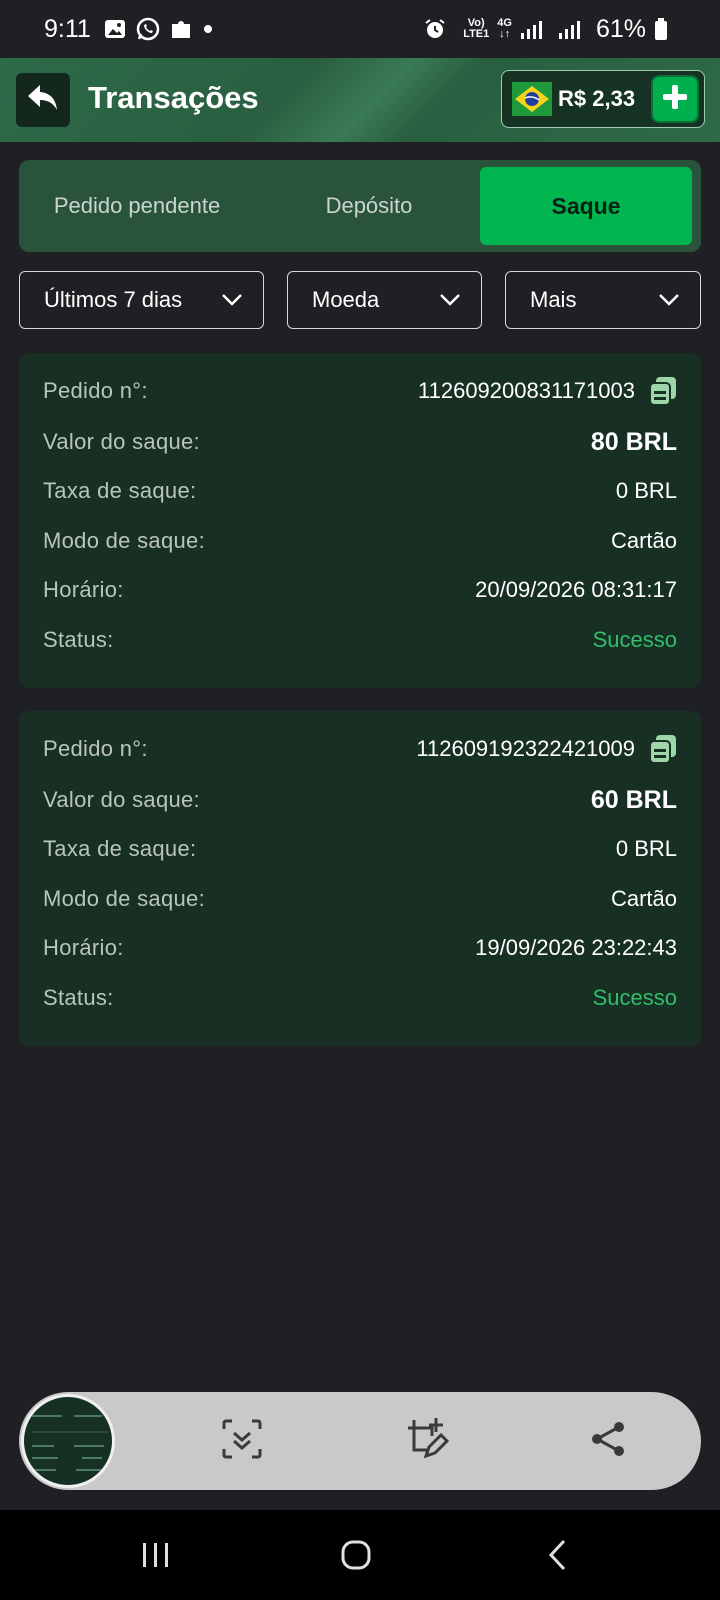  Describe the element at coordinates (208, 29) in the screenshot. I see `notification-dot-icon` at that location.